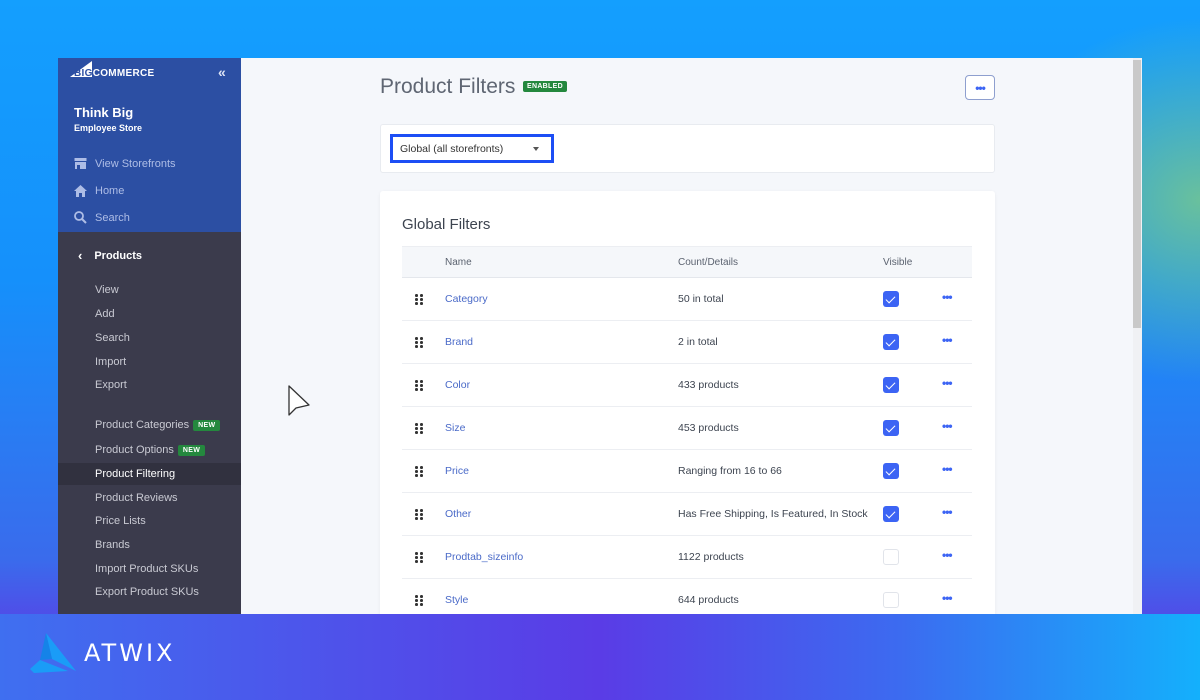  Describe the element at coordinates (149, 362) in the screenshot. I see `sidebar-item-import: Import` at that location.